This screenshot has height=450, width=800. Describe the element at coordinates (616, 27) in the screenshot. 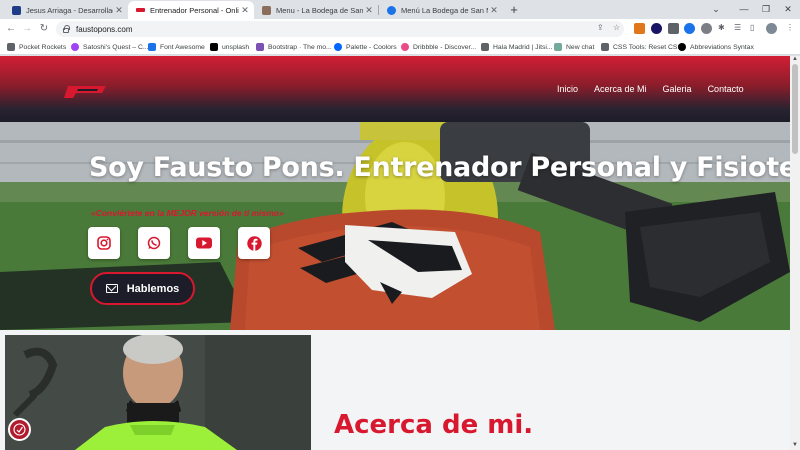

I see `bookmark-star-icon: ☆` at that location.